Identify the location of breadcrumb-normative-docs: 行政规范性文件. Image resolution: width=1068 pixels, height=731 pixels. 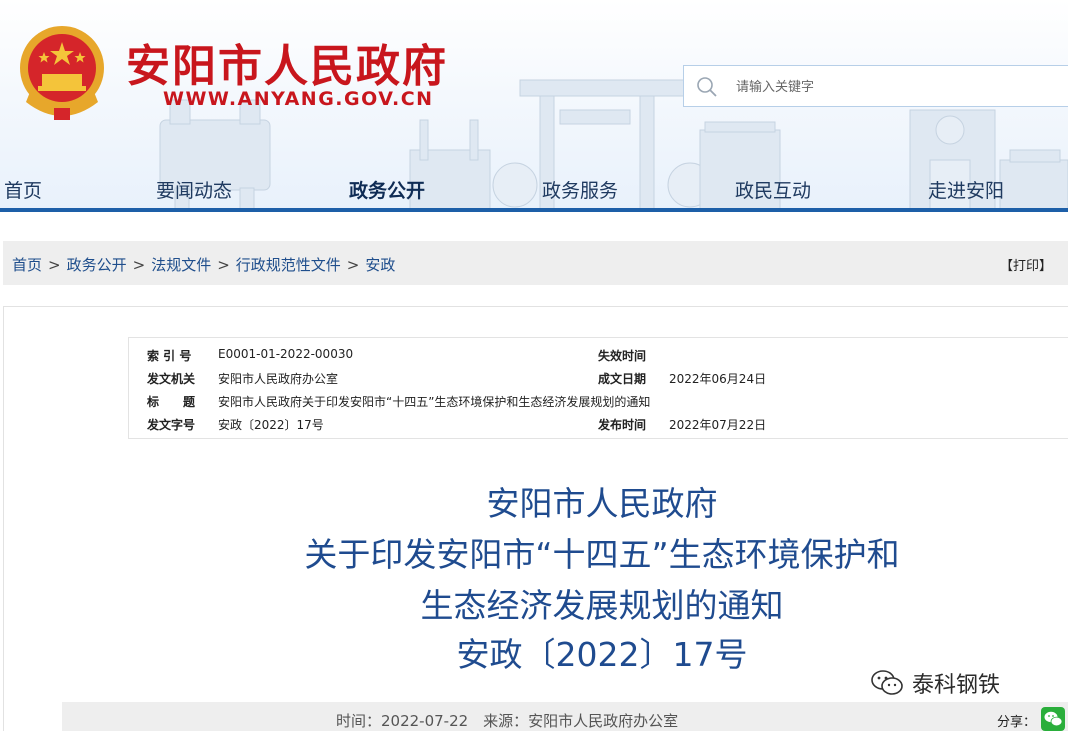
(288, 265).